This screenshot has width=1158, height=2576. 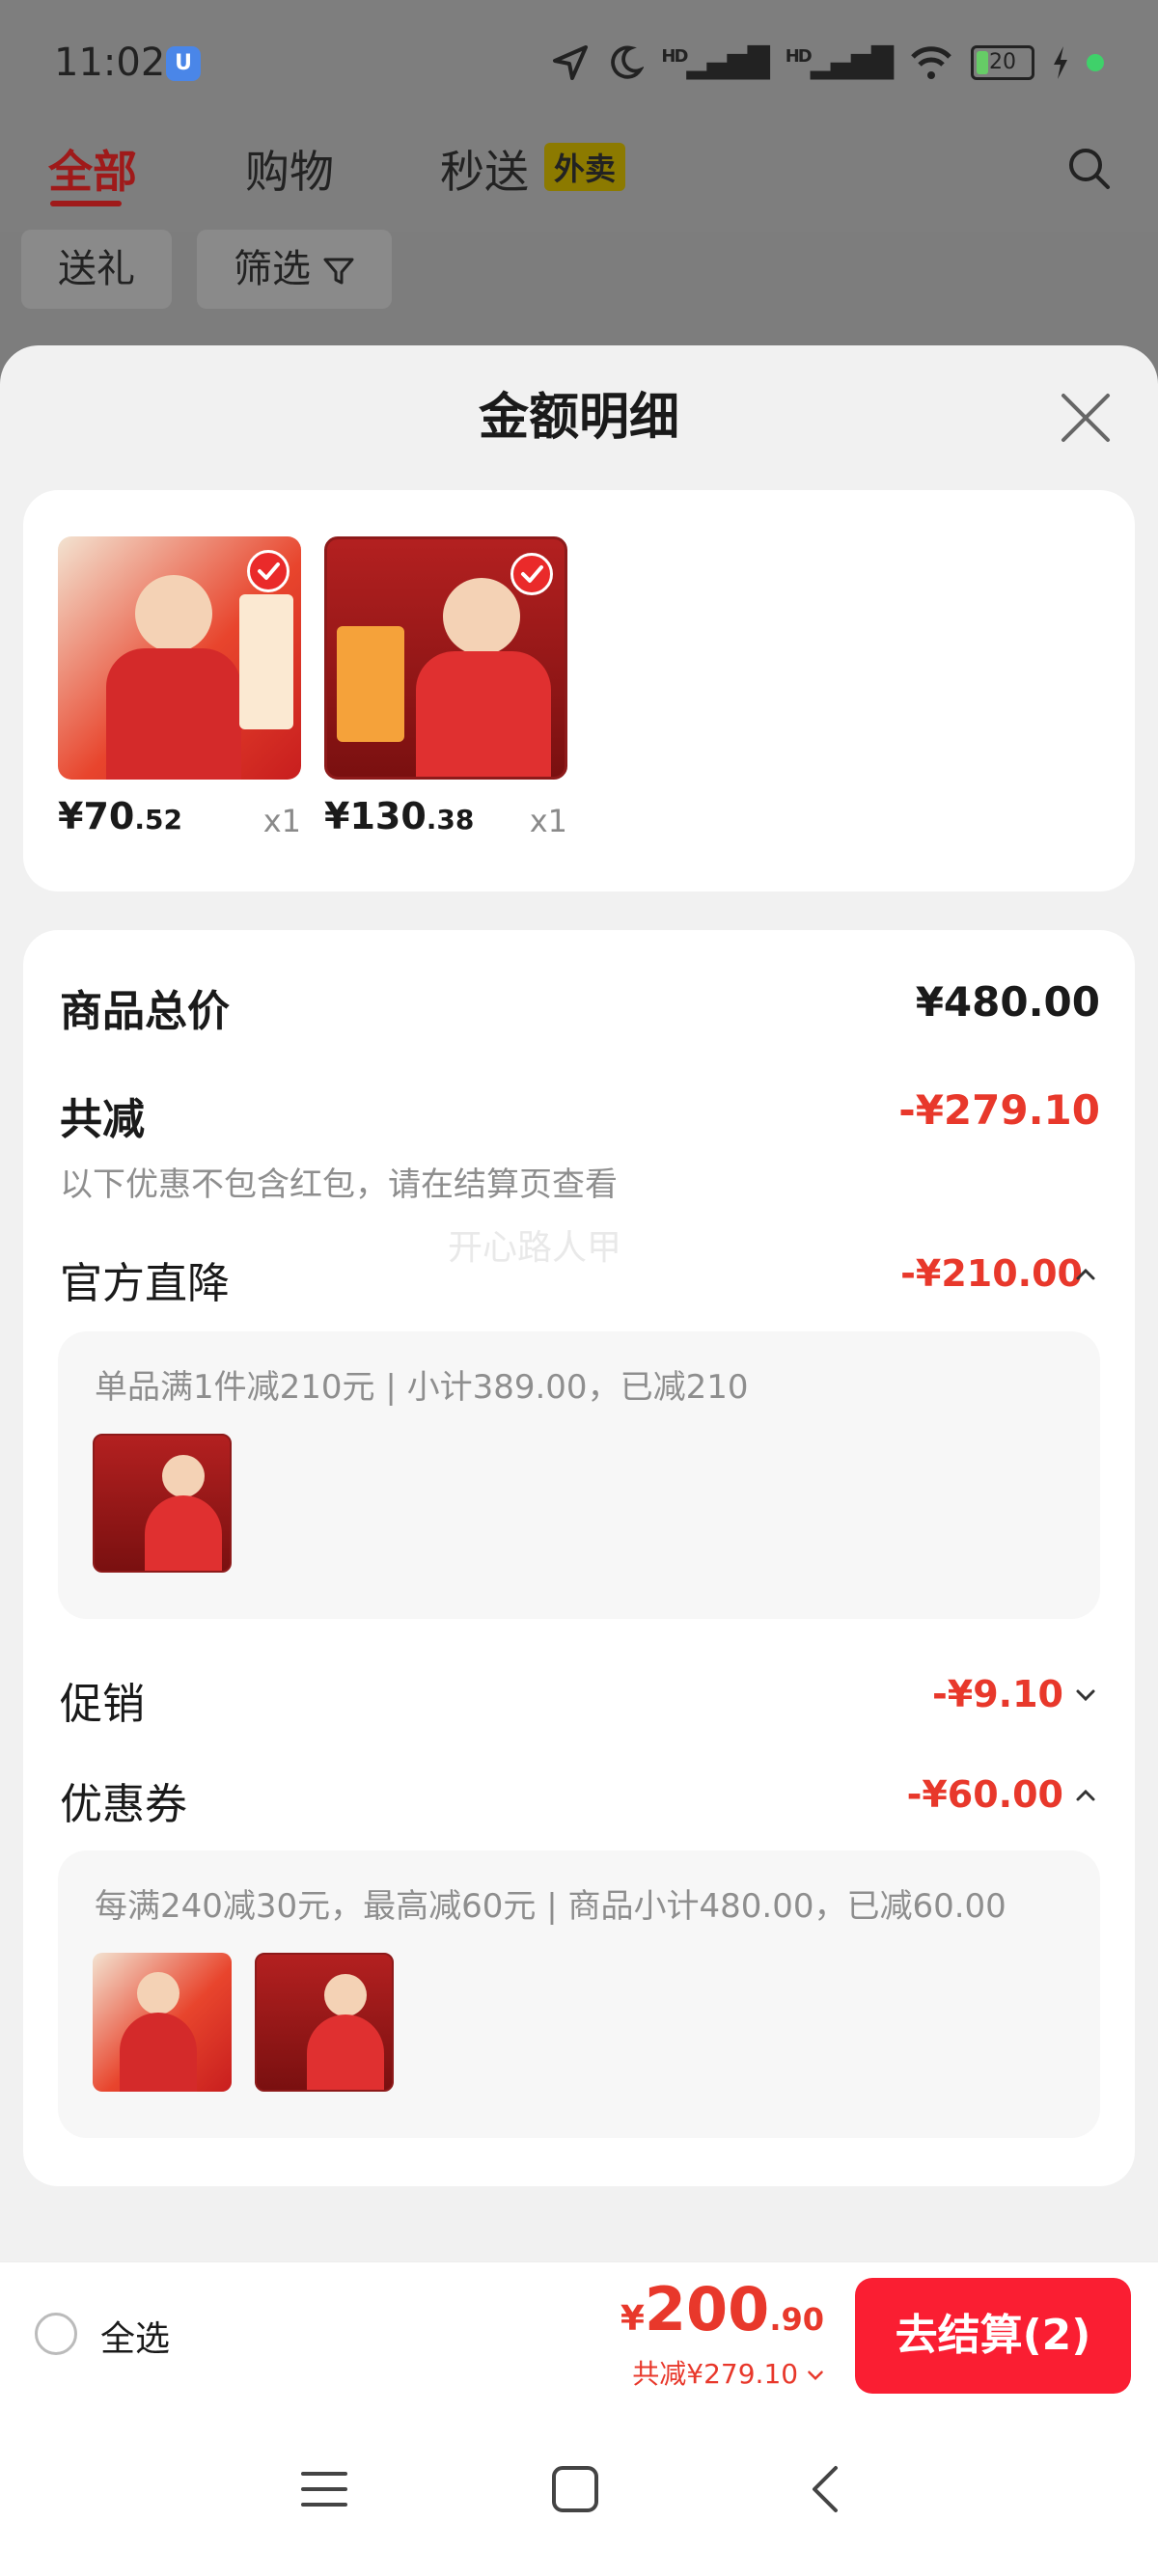 What do you see at coordinates (399, 816) in the screenshot?
I see `product-price: ¥130.38` at bounding box center [399, 816].